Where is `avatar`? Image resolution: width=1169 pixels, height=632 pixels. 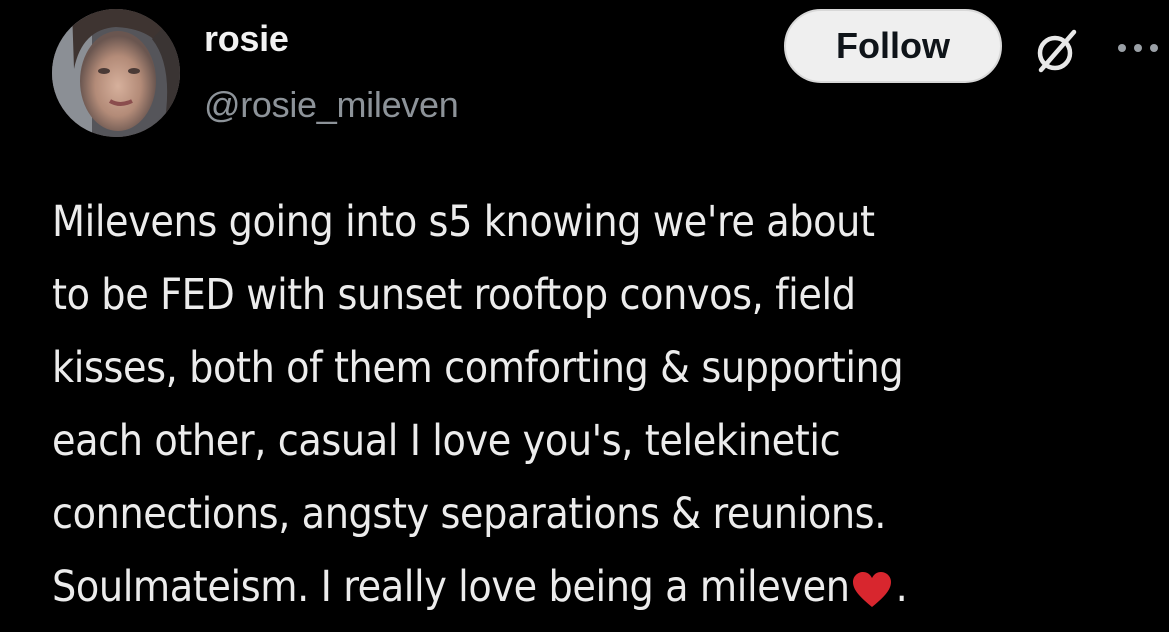 avatar is located at coordinates (116, 73).